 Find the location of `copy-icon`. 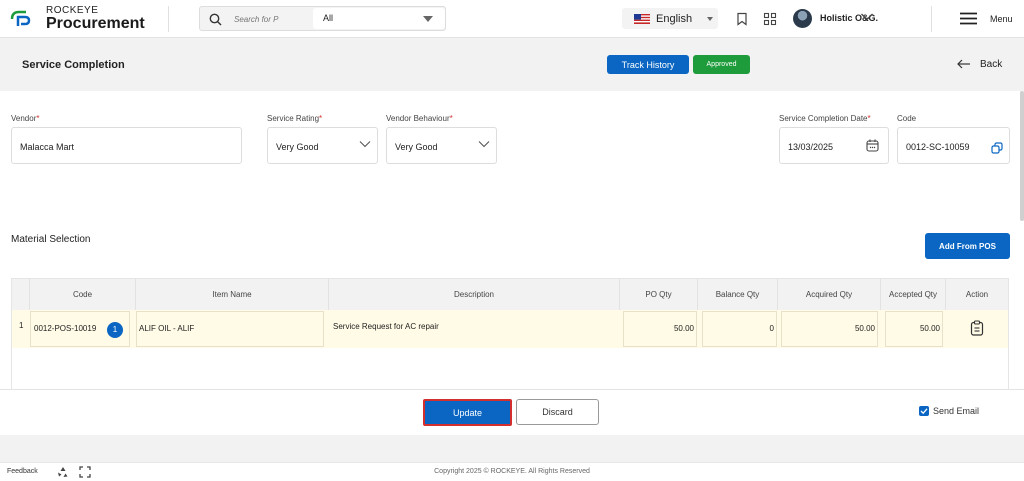

copy-icon is located at coordinates (997, 148).